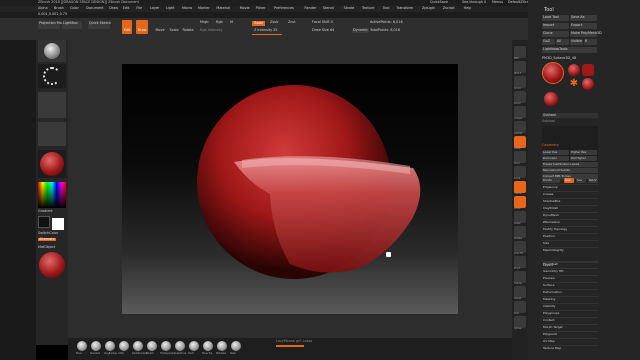  What do you see at coordinates (266, 30) in the screenshot?
I see `z-intensity-slider: Z Intensity 25` at bounding box center [266, 30].